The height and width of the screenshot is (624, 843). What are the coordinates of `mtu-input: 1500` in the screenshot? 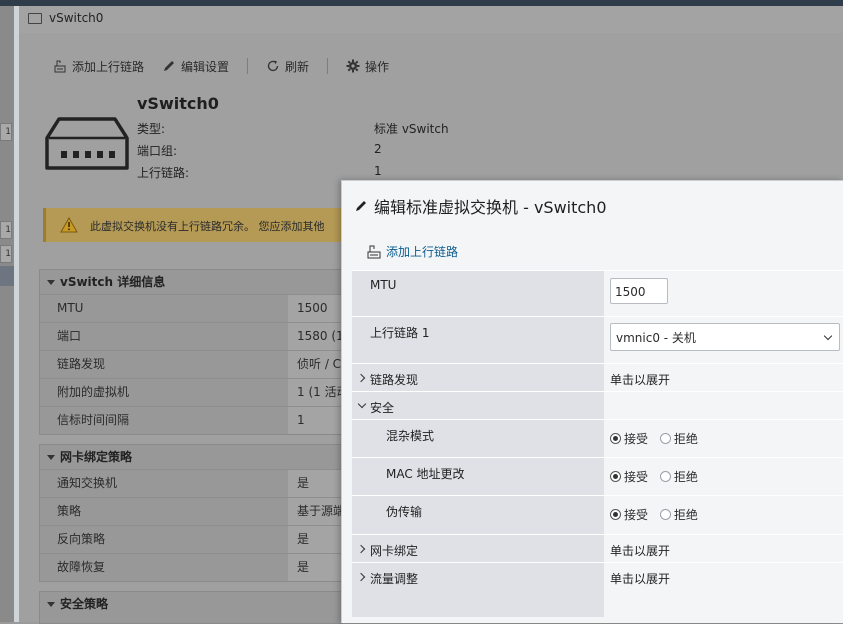 It's located at (639, 291).